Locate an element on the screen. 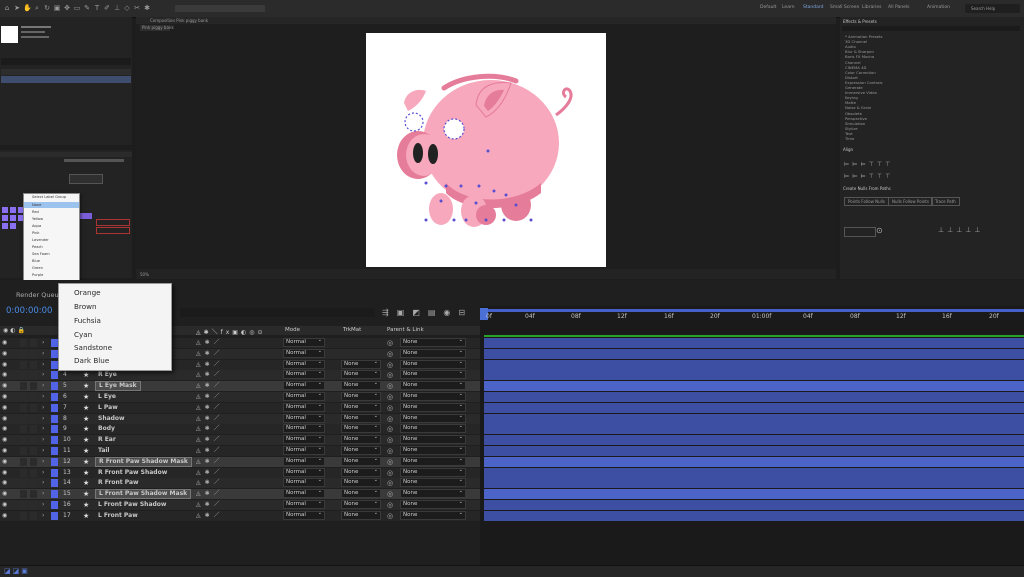 This screenshot has height=577, width=1024. roto-tool-icon: ✂ is located at coordinates (137, 8).